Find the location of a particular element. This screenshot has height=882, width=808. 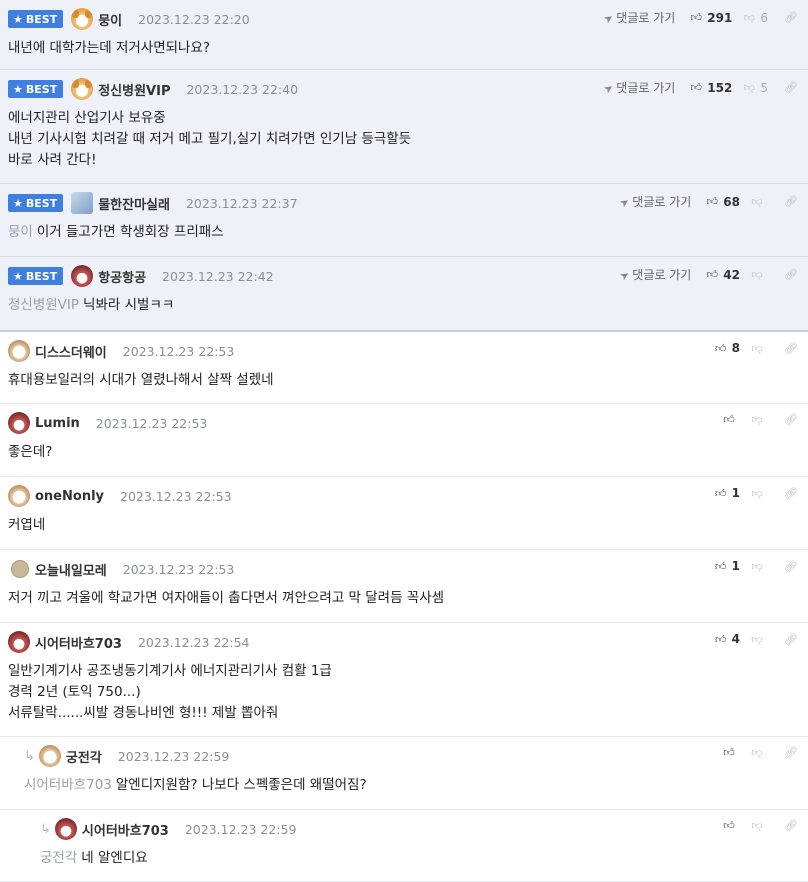

author-name: oneNonly is located at coordinates (69, 496).